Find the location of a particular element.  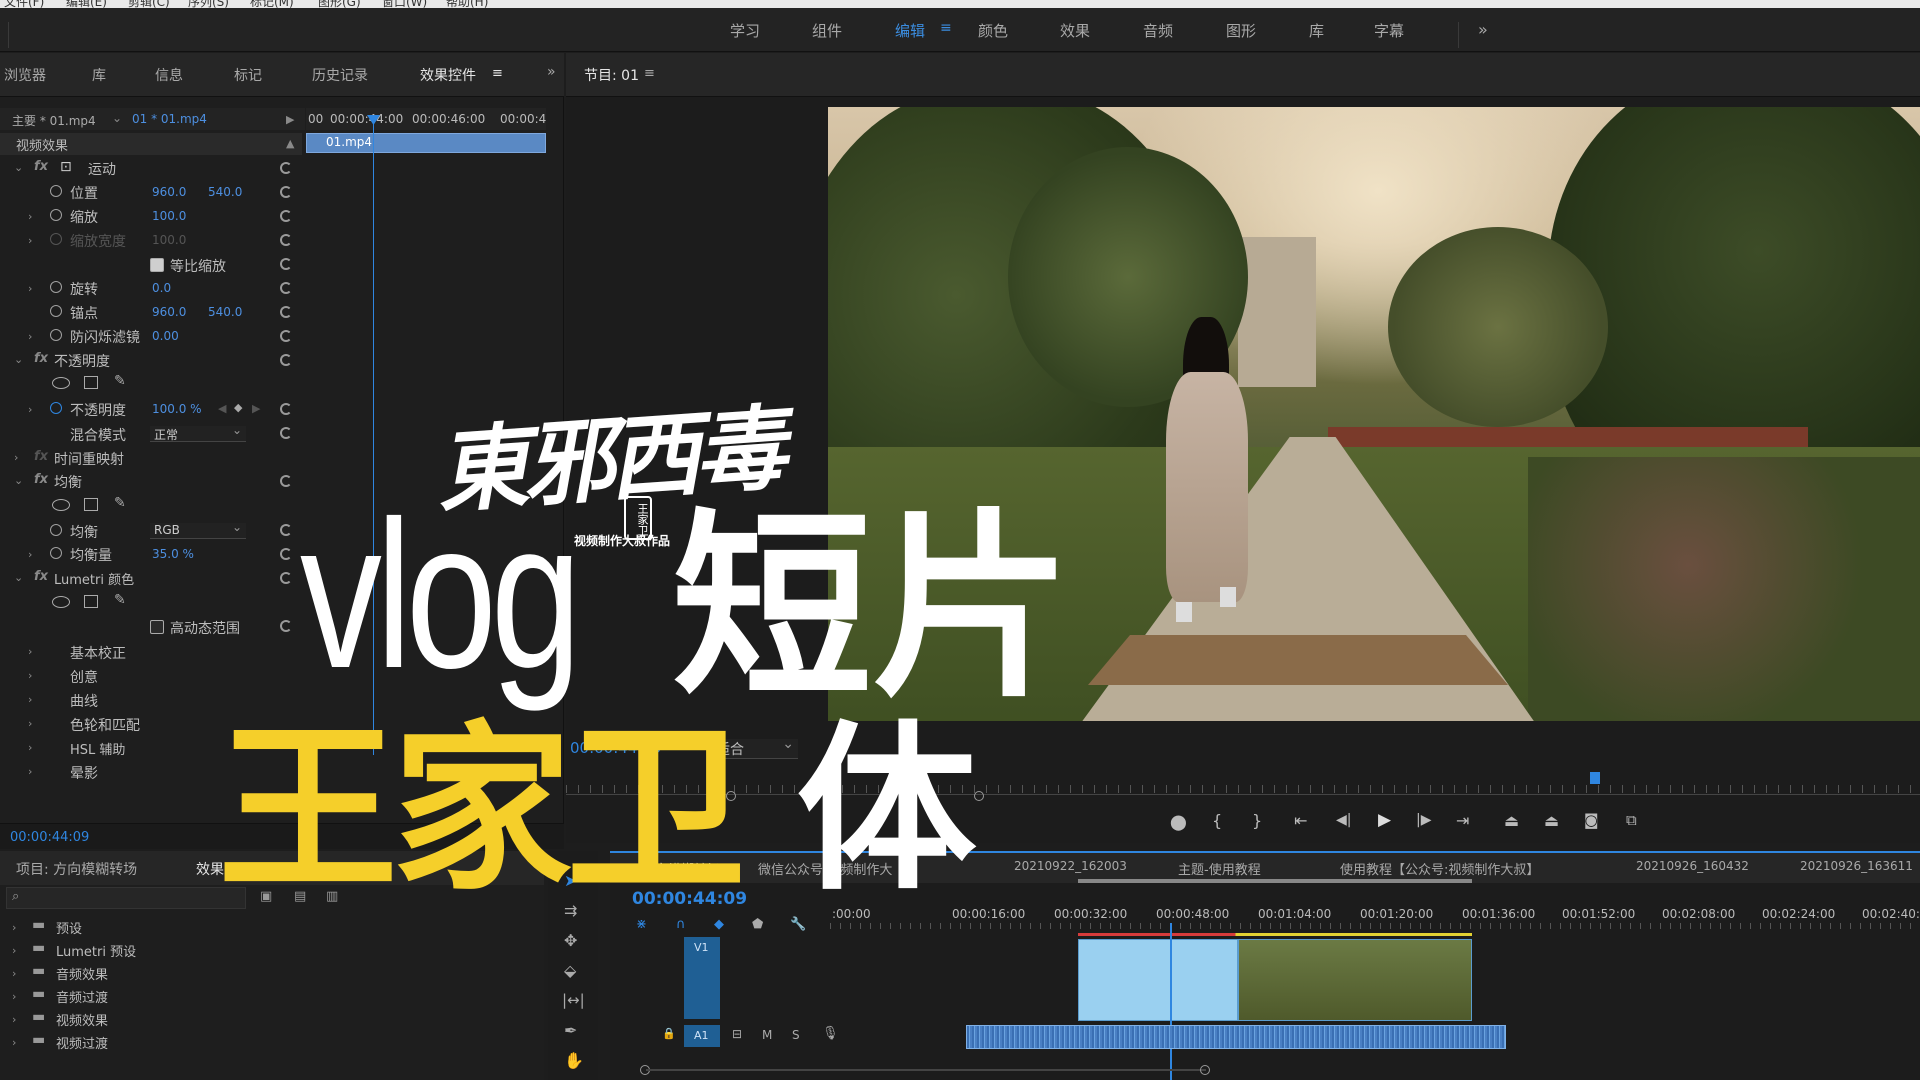

workspace-graphics: 图形 is located at coordinates (1241, 30).